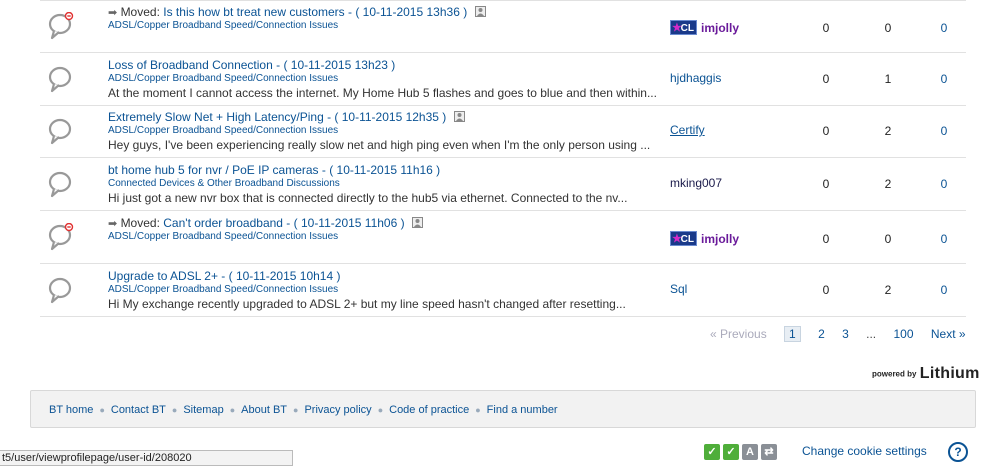 The width and height of the screenshot is (999, 466). What do you see at coordinates (750, 452) in the screenshot?
I see `font-size-icon: A` at bounding box center [750, 452].